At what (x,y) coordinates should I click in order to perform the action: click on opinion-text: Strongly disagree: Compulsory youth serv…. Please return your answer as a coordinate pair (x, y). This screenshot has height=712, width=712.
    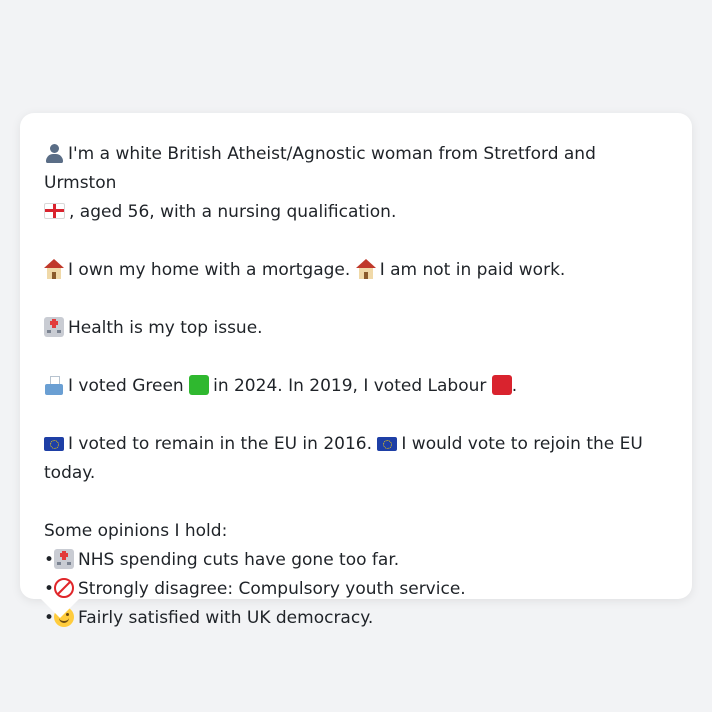
    Looking at the image, I should click on (272, 589).